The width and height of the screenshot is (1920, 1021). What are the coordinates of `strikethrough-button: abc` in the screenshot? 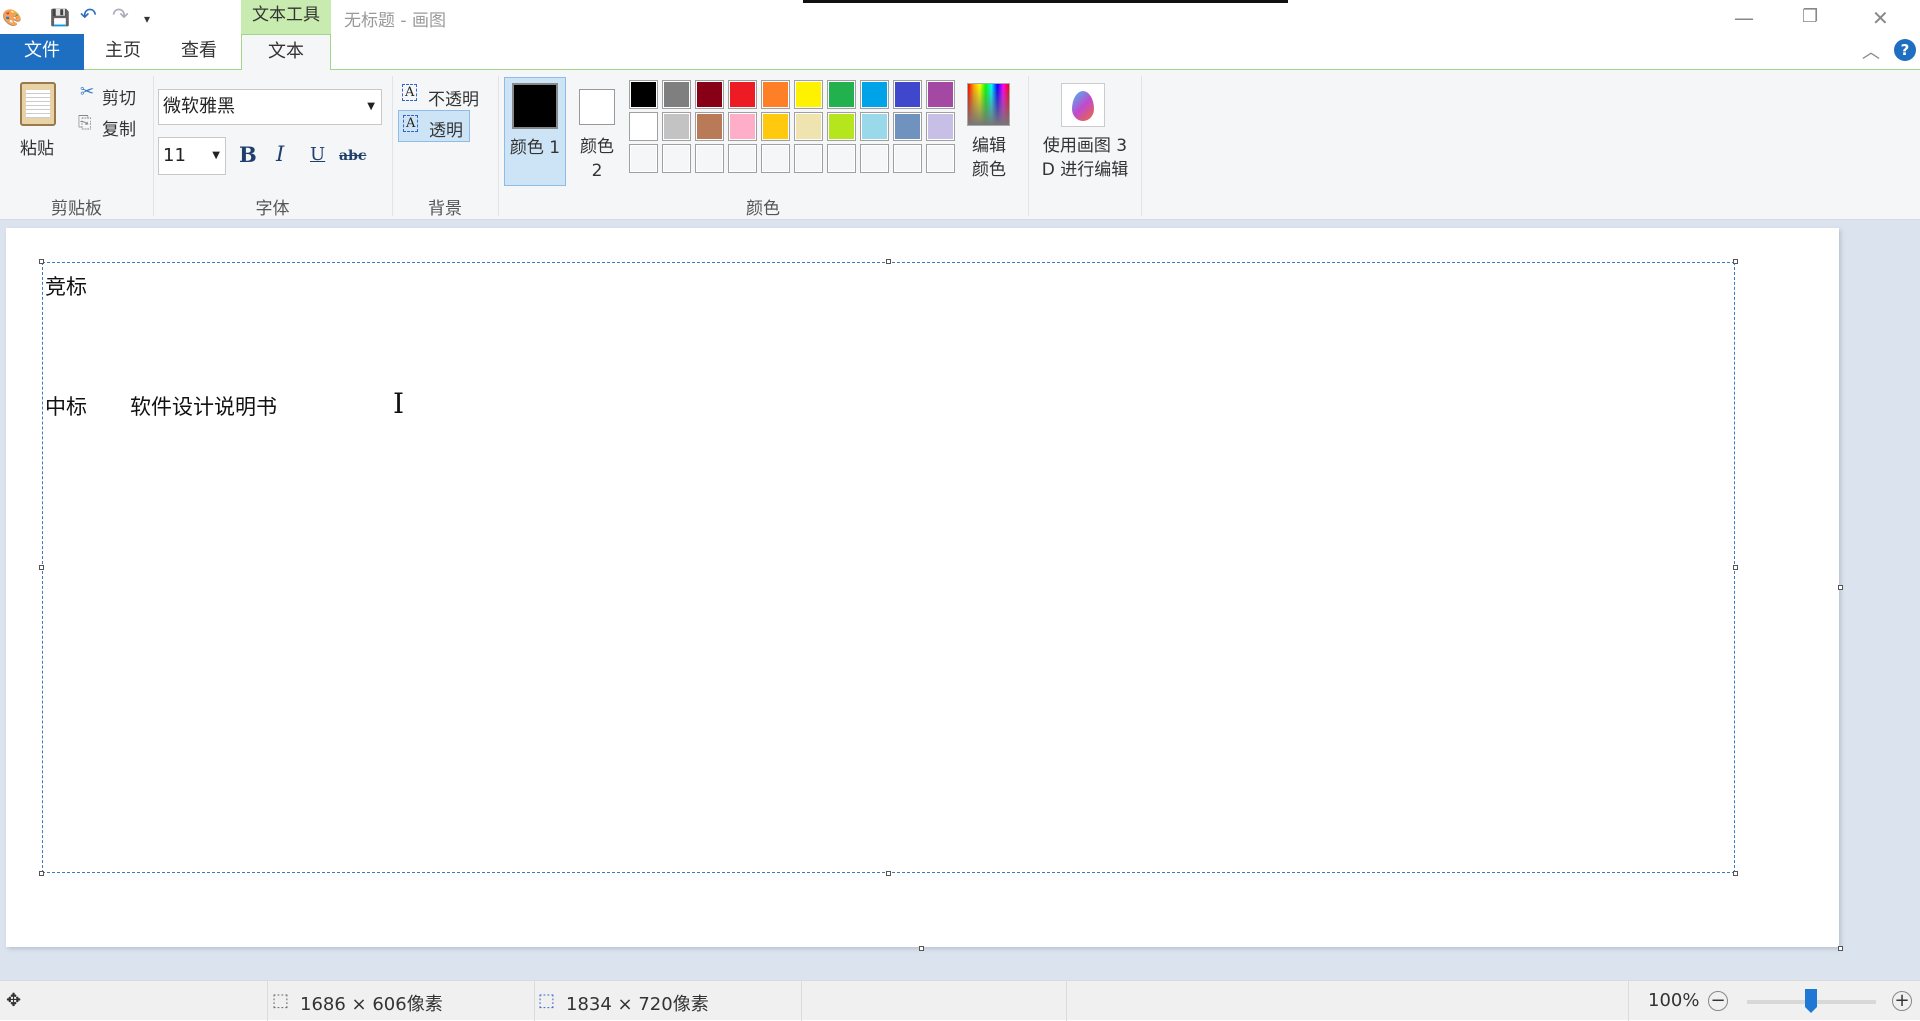 It's located at (352, 156).